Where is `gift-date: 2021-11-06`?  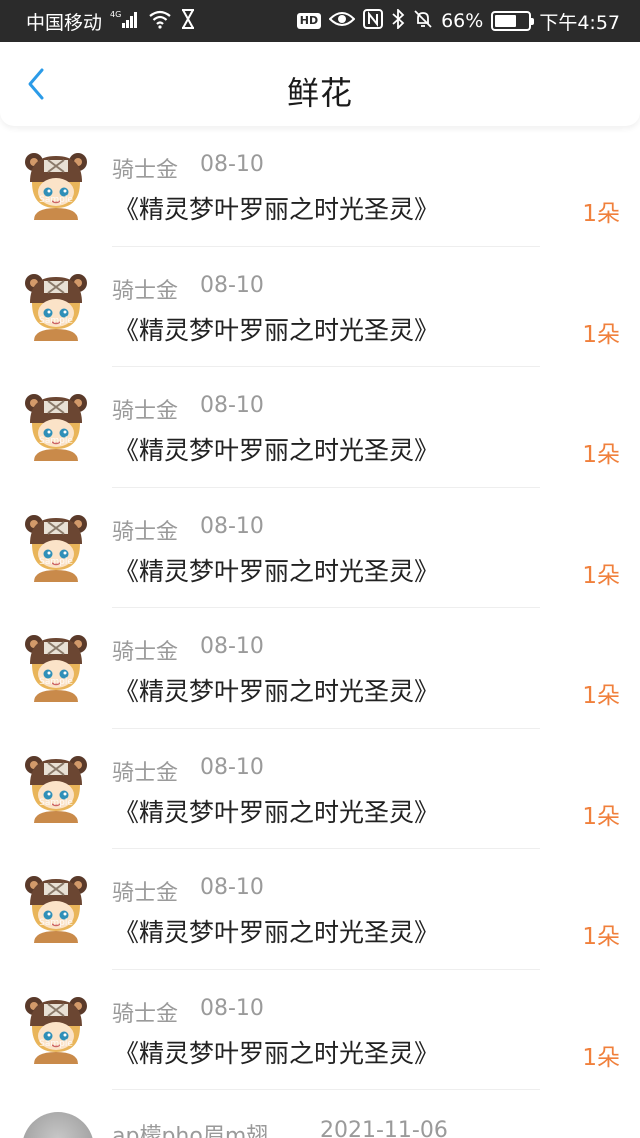 gift-date: 2021-11-06 is located at coordinates (384, 1128).